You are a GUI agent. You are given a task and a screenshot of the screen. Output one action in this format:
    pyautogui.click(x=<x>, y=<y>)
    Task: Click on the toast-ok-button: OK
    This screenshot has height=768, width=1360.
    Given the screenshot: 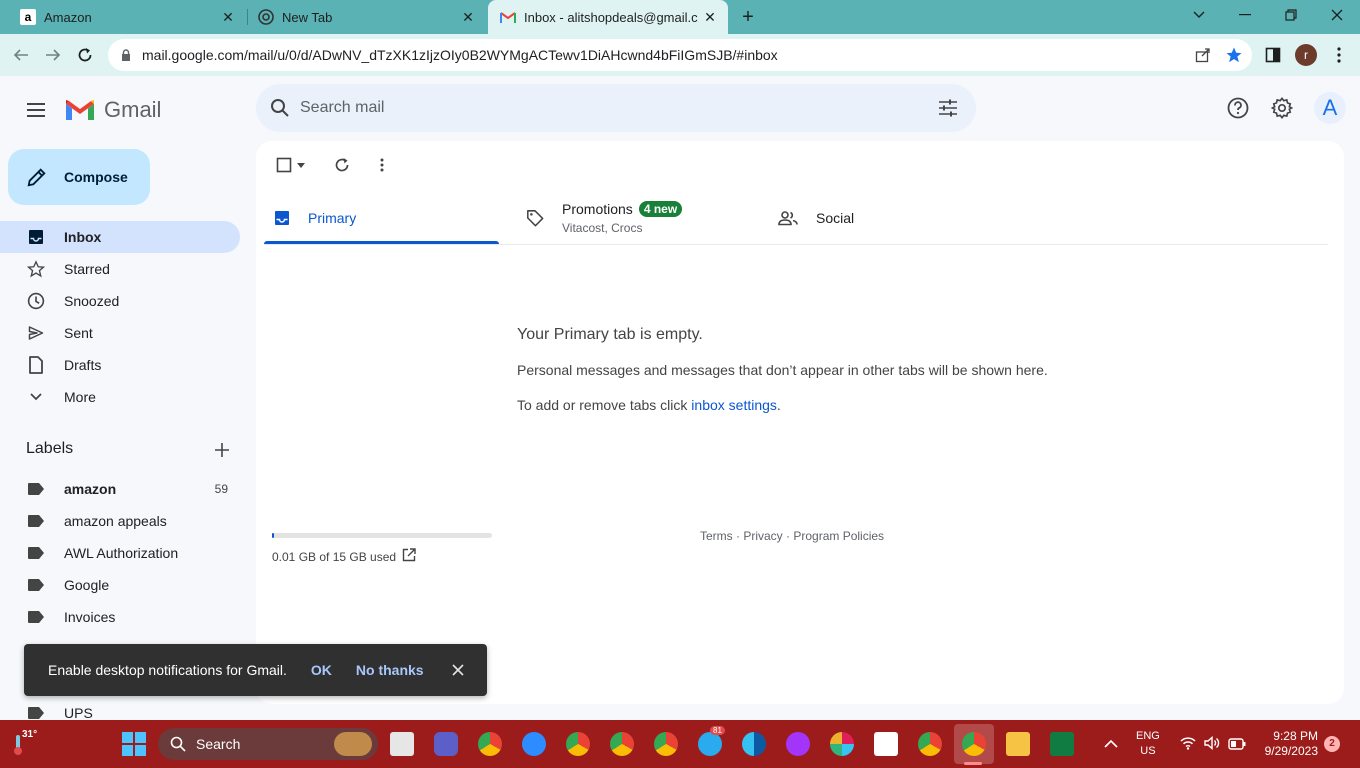 What is the action you would take?
    pyautogui.click(x=321, y=670)
    